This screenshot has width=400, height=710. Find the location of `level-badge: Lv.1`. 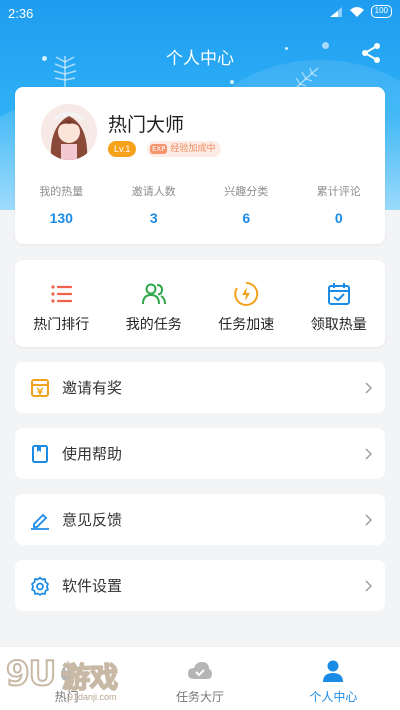

level-badge: Lv.1 is located at coordinates (122, 149).